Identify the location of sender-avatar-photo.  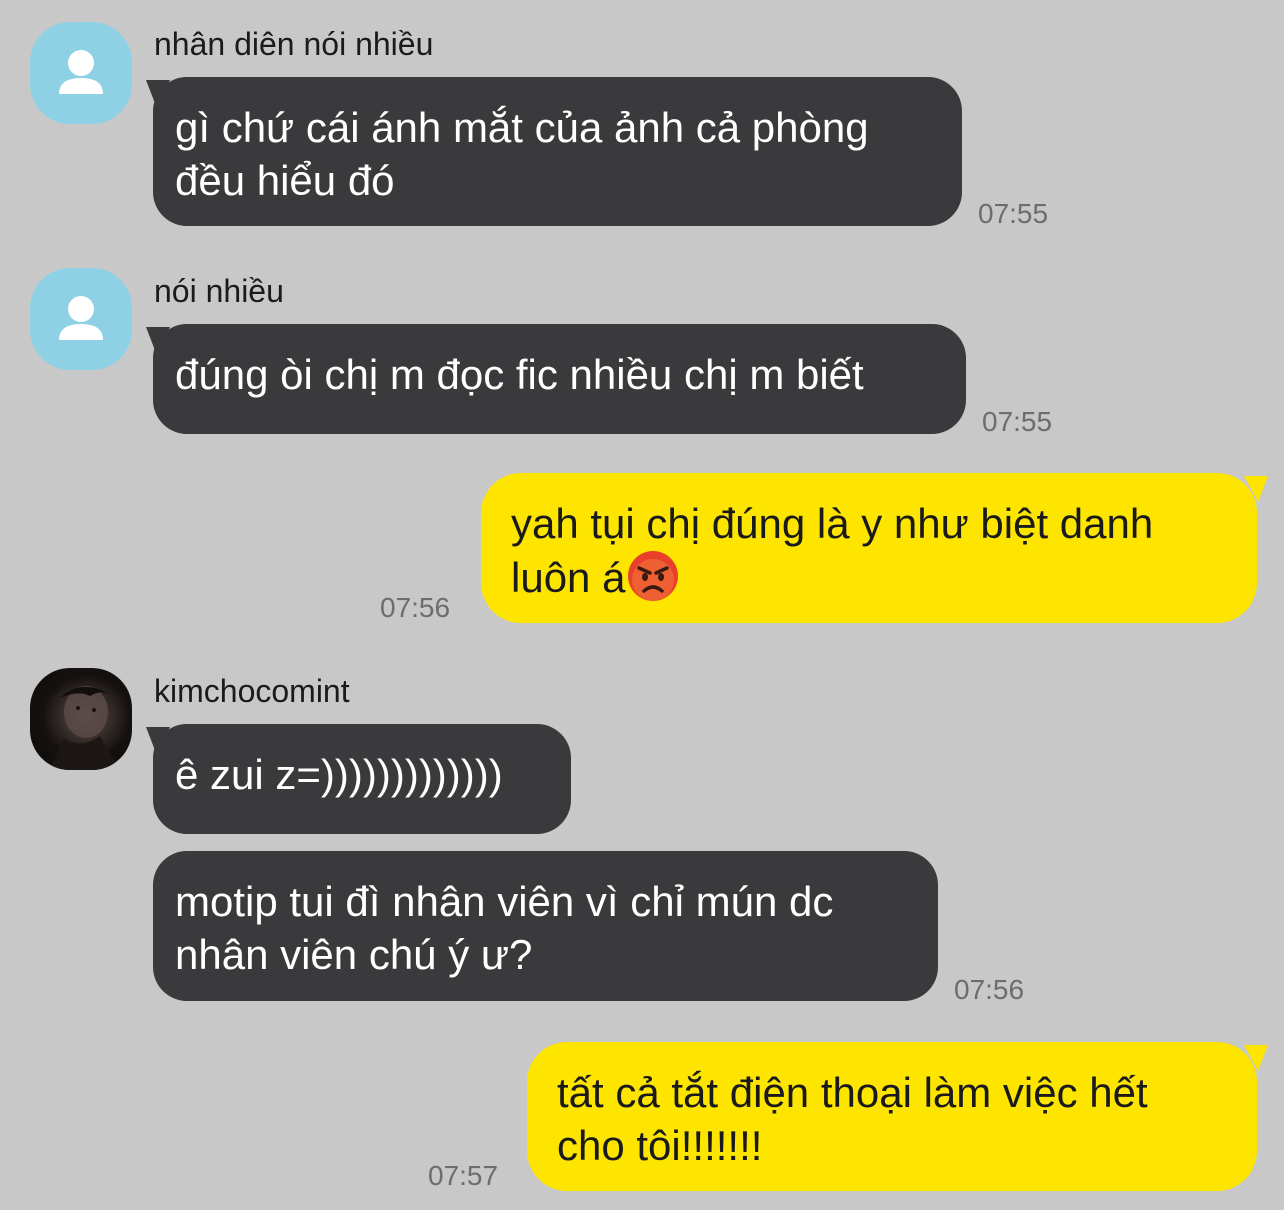
(81, 719).